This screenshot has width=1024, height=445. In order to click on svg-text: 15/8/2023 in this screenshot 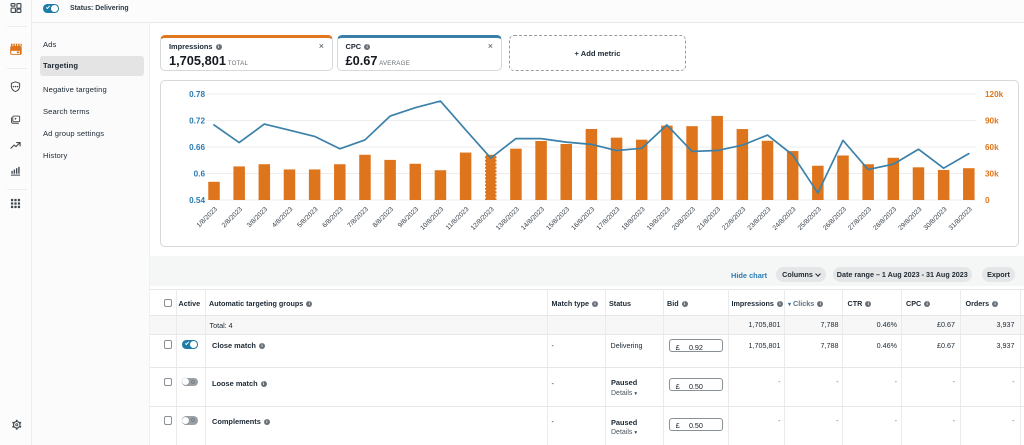, I will do `click(558, 219)`.